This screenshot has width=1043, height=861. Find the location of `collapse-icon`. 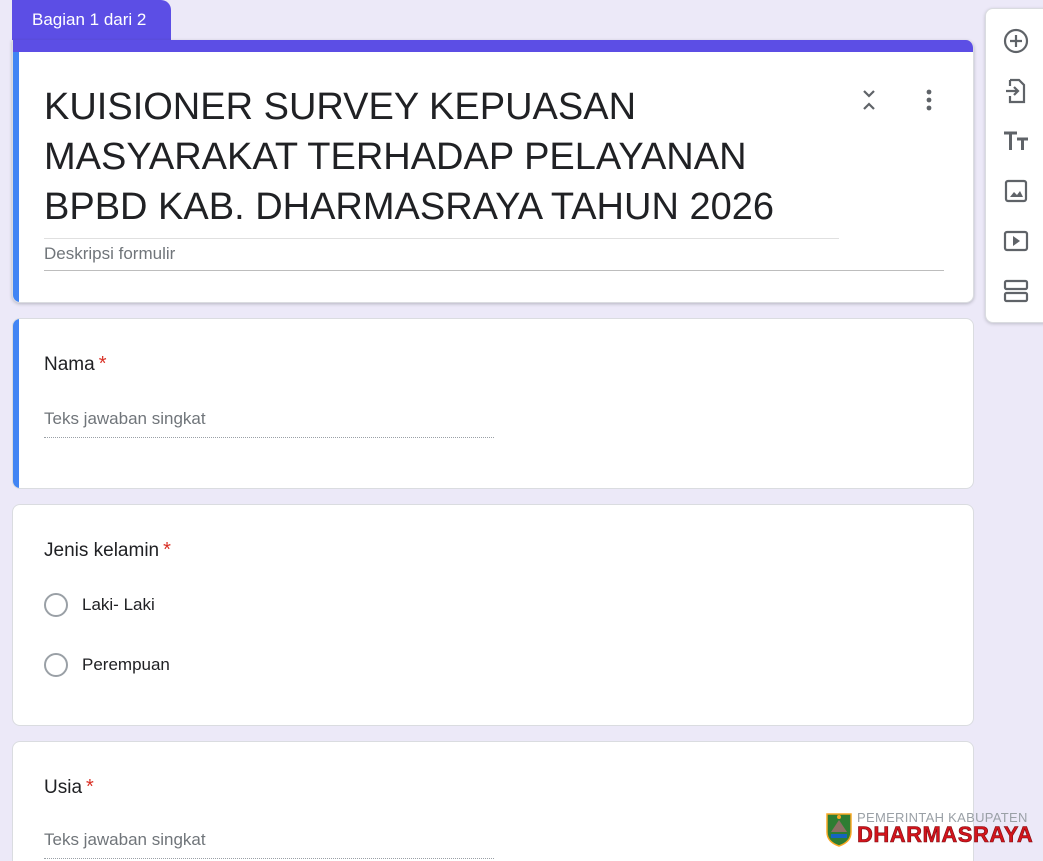

collapse-icon is located at coordinates (869, 100).